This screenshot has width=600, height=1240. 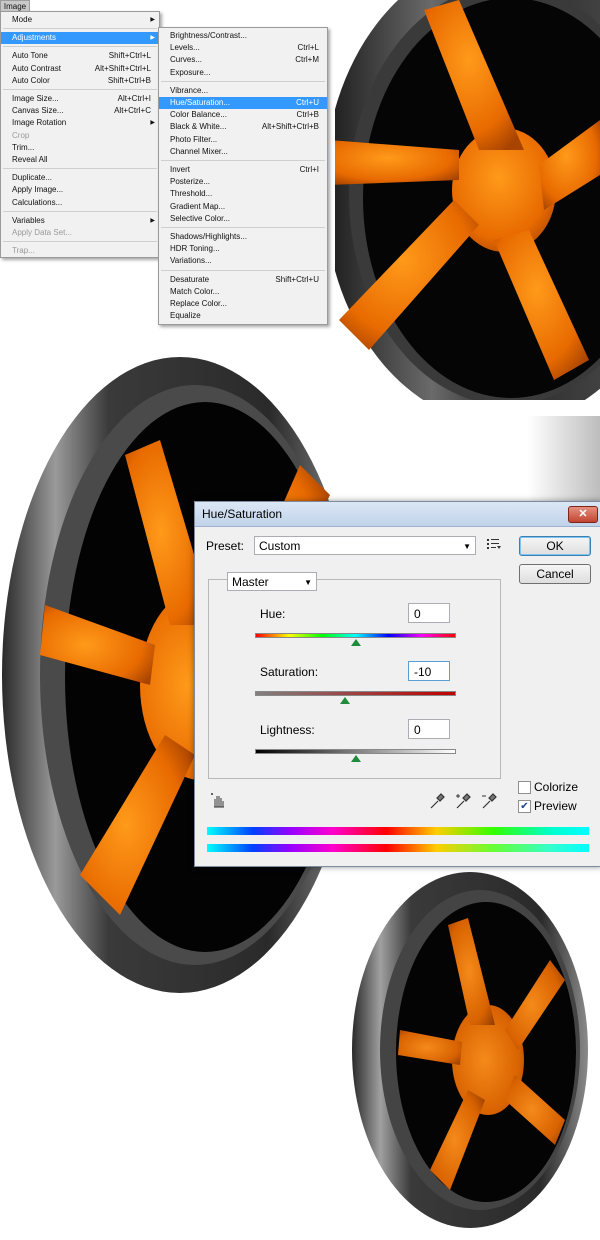 What do you see at coordinates (250, 582) in the screenshot?
I see `channel-value: Master` at bounding box center [250, 582].